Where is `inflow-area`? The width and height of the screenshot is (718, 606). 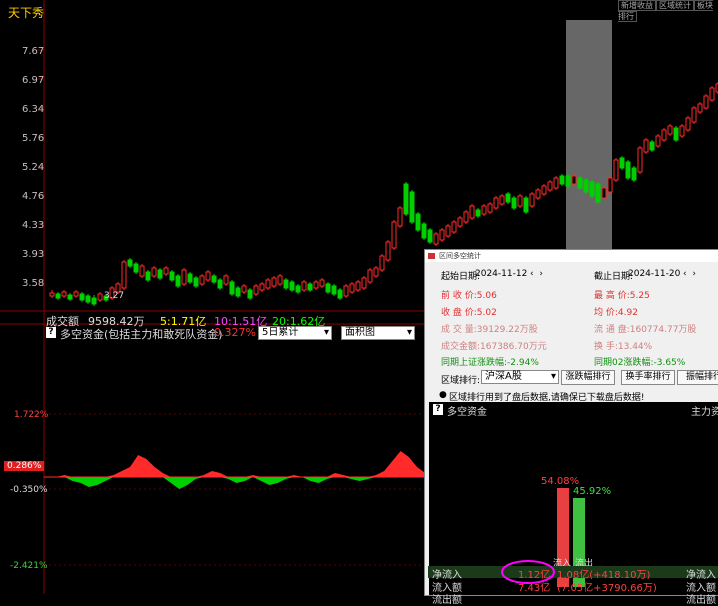
inflow-area is located at coordinates (237, 464).